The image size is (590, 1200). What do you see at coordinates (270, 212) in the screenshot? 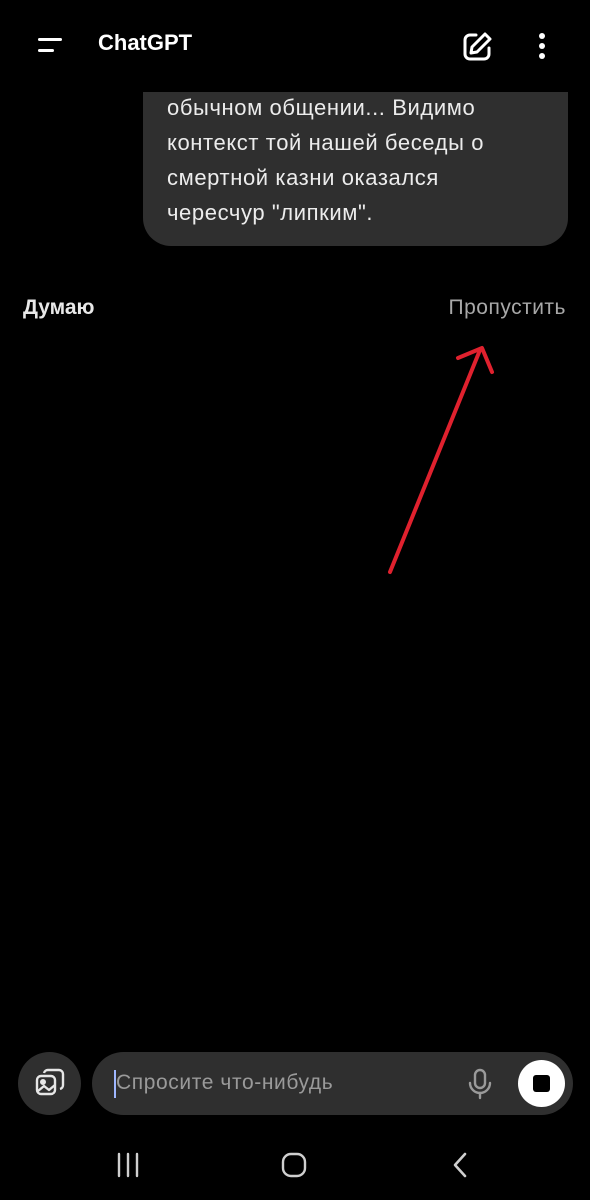
I see `message-line: чересчур "липким".` at bounding box center [270, 212].